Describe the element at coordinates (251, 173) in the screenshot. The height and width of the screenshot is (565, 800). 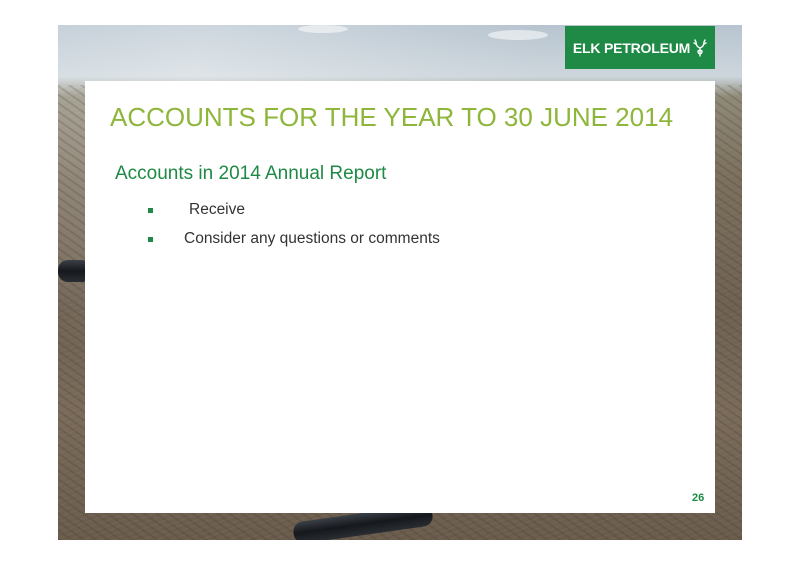
I see `slide-subtitle: Accounts in 2014 Annual Report` at that location.